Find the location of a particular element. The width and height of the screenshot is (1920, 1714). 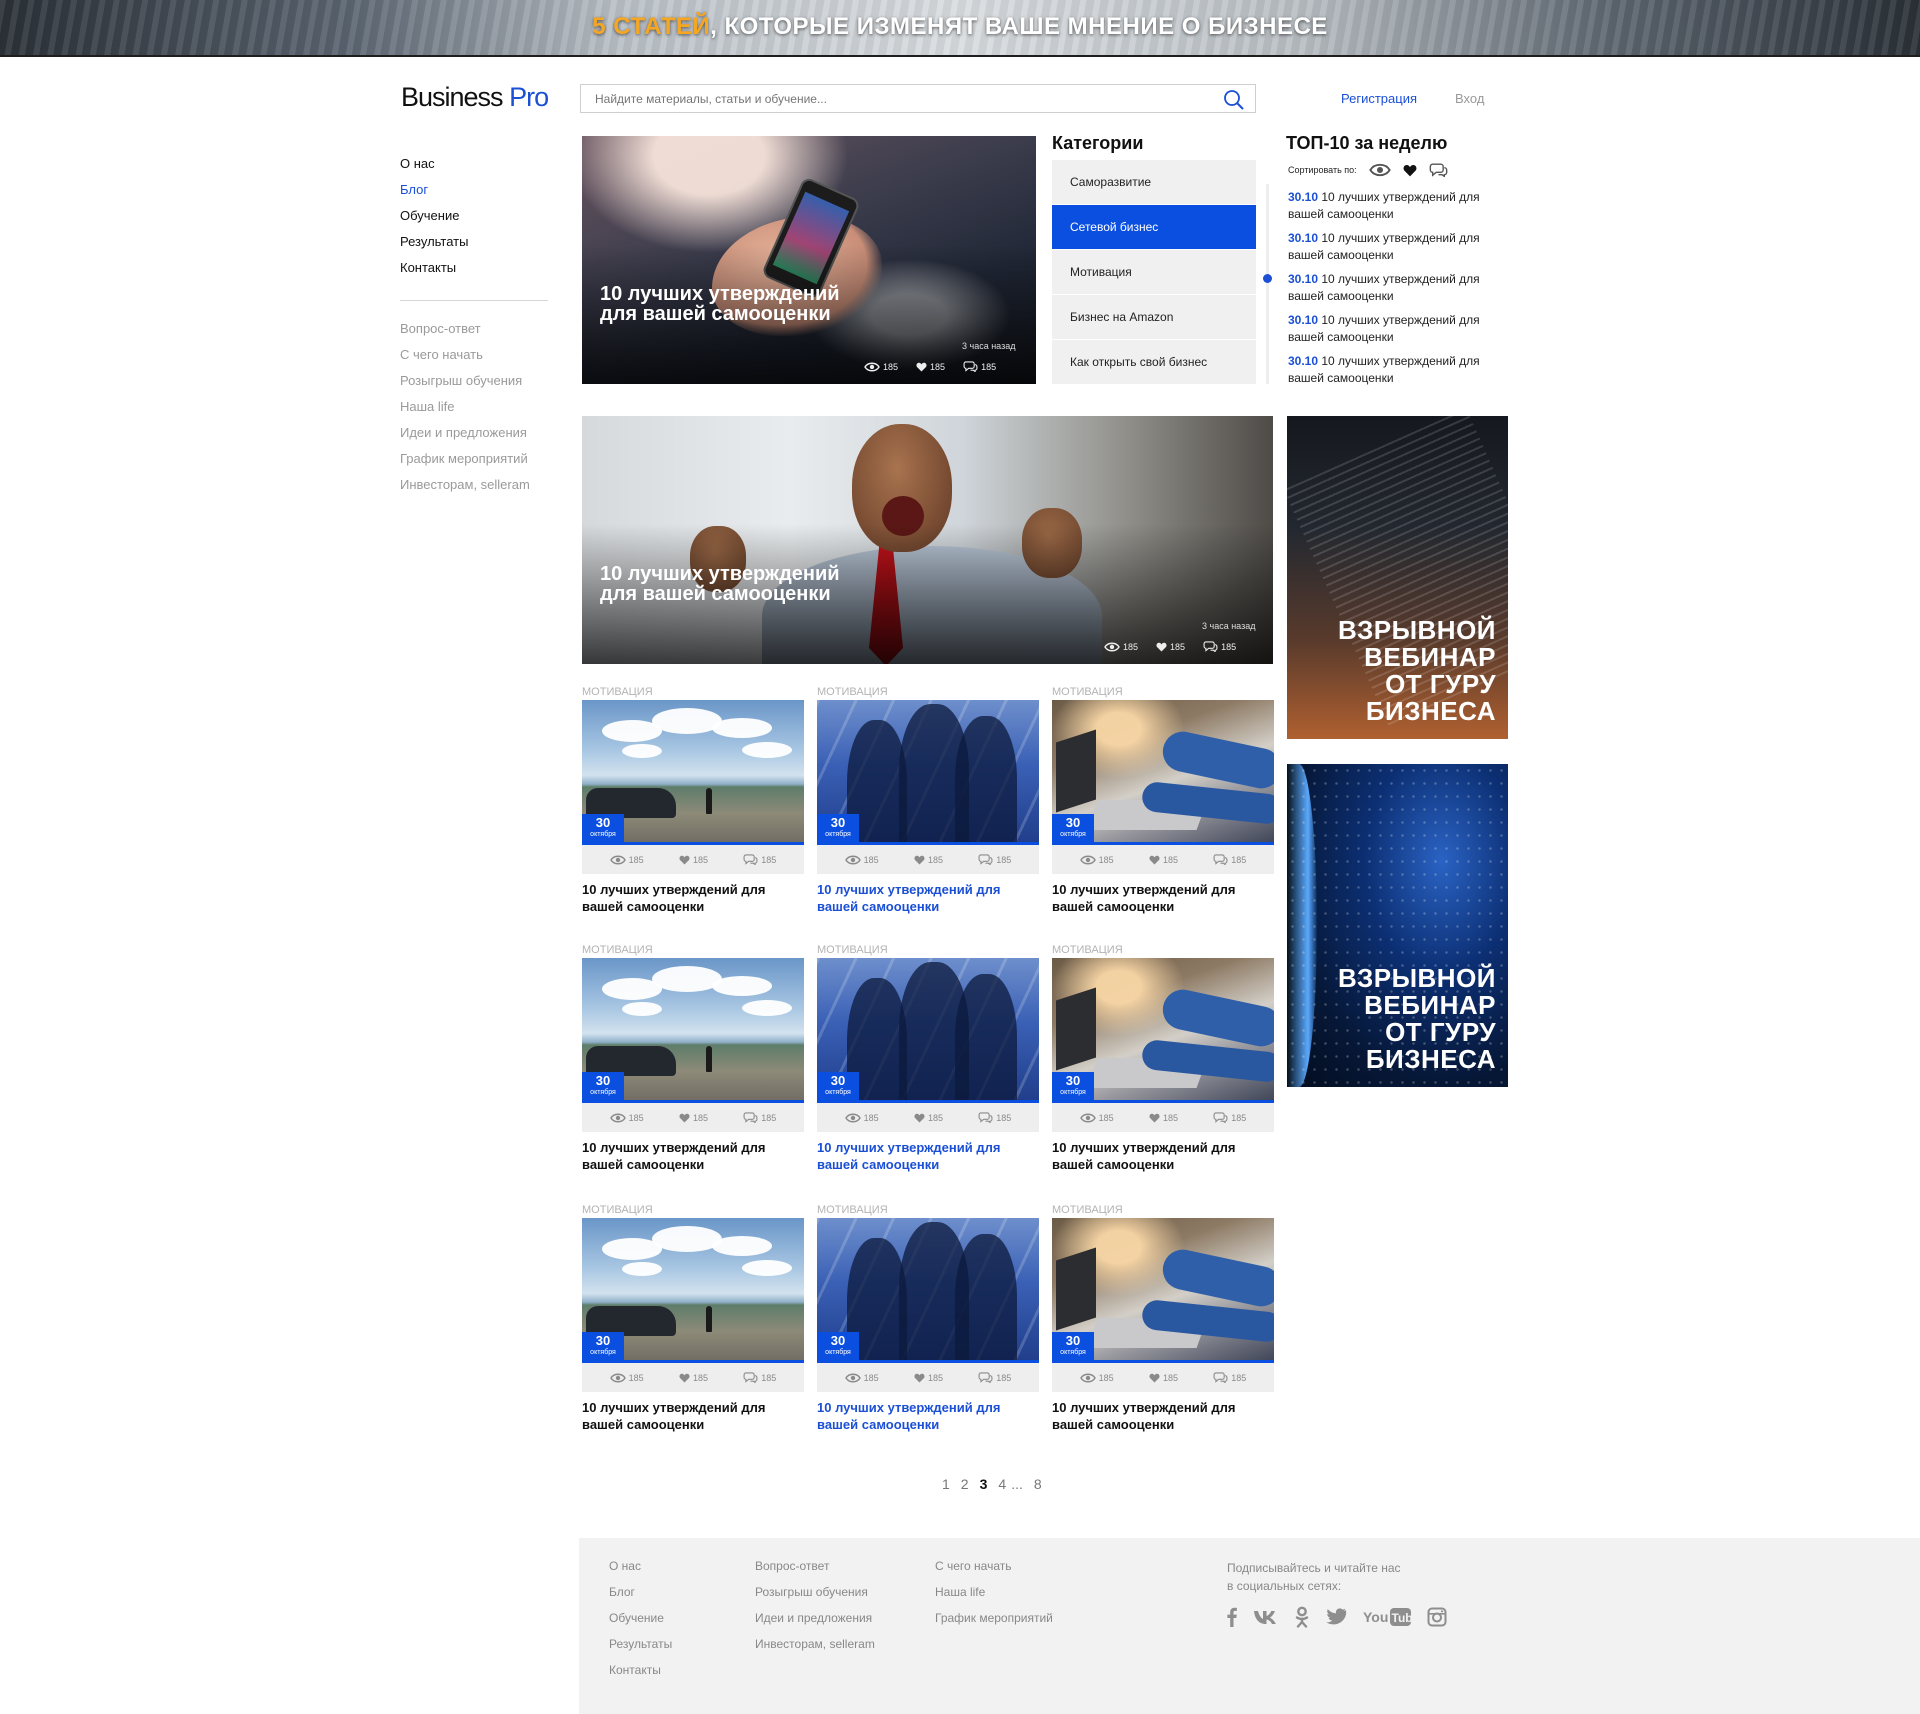

search-icon is located at coordinates (1234, 100).